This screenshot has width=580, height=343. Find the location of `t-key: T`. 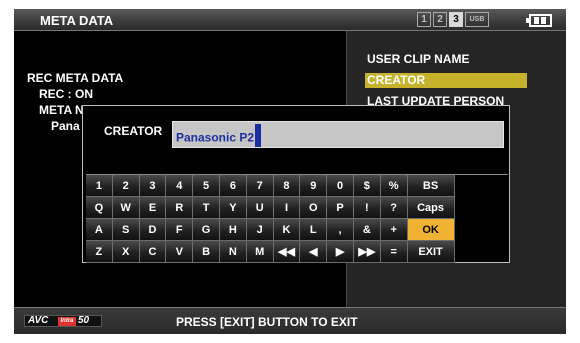

t-key: T is located at coordinates (206, 208).